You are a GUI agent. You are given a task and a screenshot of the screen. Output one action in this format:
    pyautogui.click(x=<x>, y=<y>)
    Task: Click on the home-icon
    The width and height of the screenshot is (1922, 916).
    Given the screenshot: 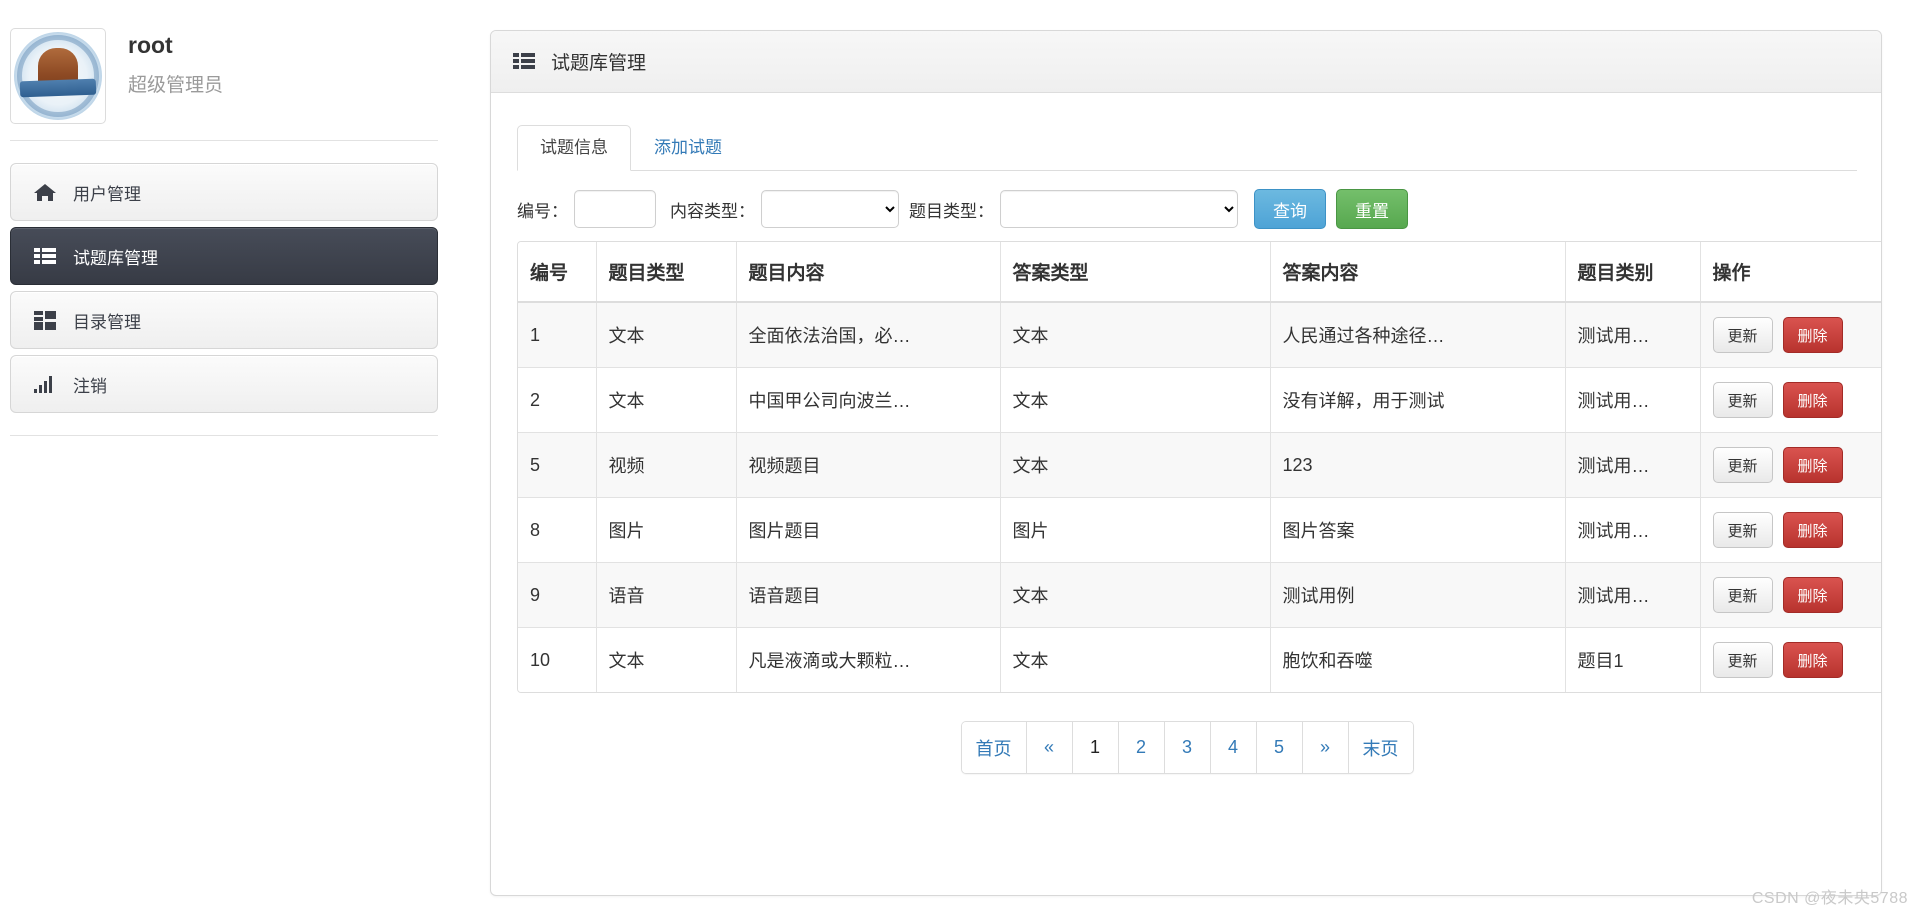 What is the action you would take?
    pyautogui.click(x=45, y=192)
    